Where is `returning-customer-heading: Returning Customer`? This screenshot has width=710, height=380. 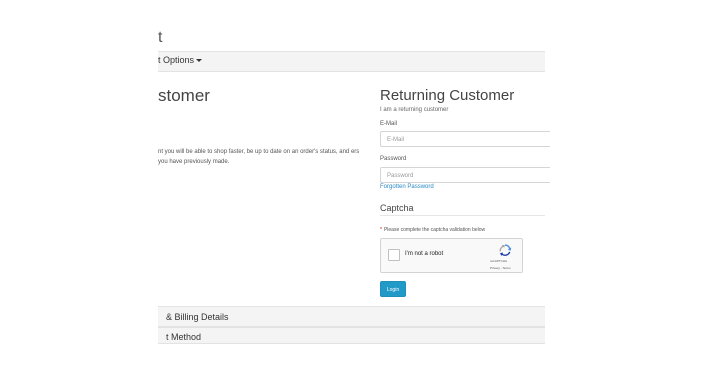
returning-customer-heading: Returning Customer is located at coordinates (447, 95).